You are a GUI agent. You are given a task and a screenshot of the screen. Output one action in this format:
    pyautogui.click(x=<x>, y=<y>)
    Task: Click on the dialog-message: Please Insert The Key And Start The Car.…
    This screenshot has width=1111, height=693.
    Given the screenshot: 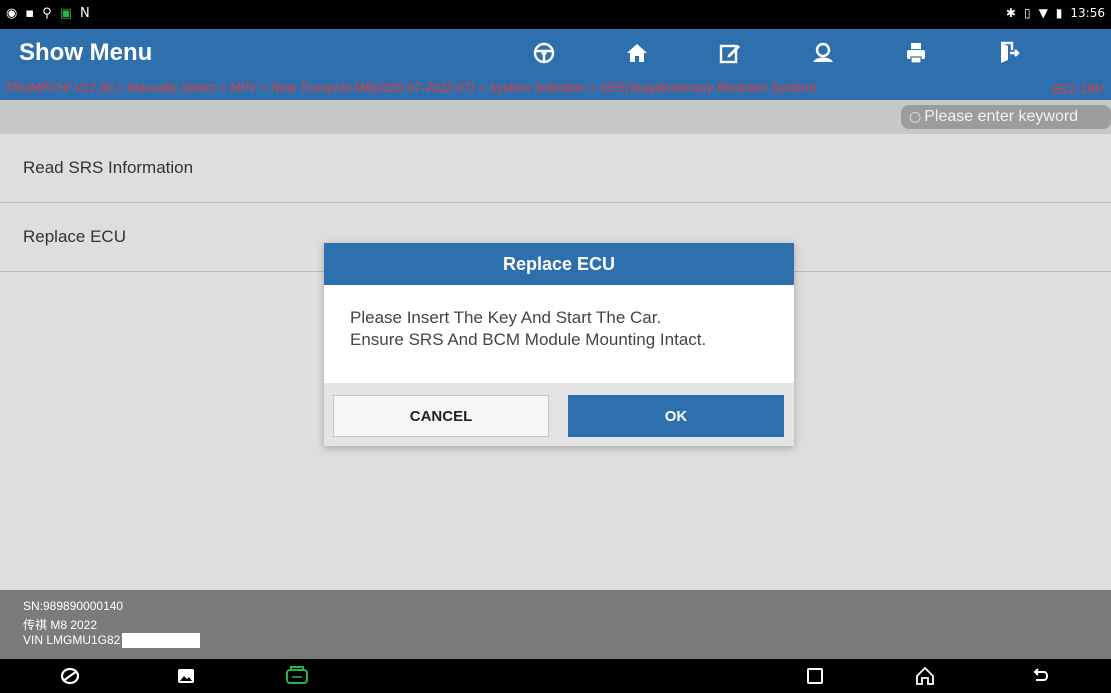 What is the action you would take?
    pyautogui.click(x=528, y=329)
    